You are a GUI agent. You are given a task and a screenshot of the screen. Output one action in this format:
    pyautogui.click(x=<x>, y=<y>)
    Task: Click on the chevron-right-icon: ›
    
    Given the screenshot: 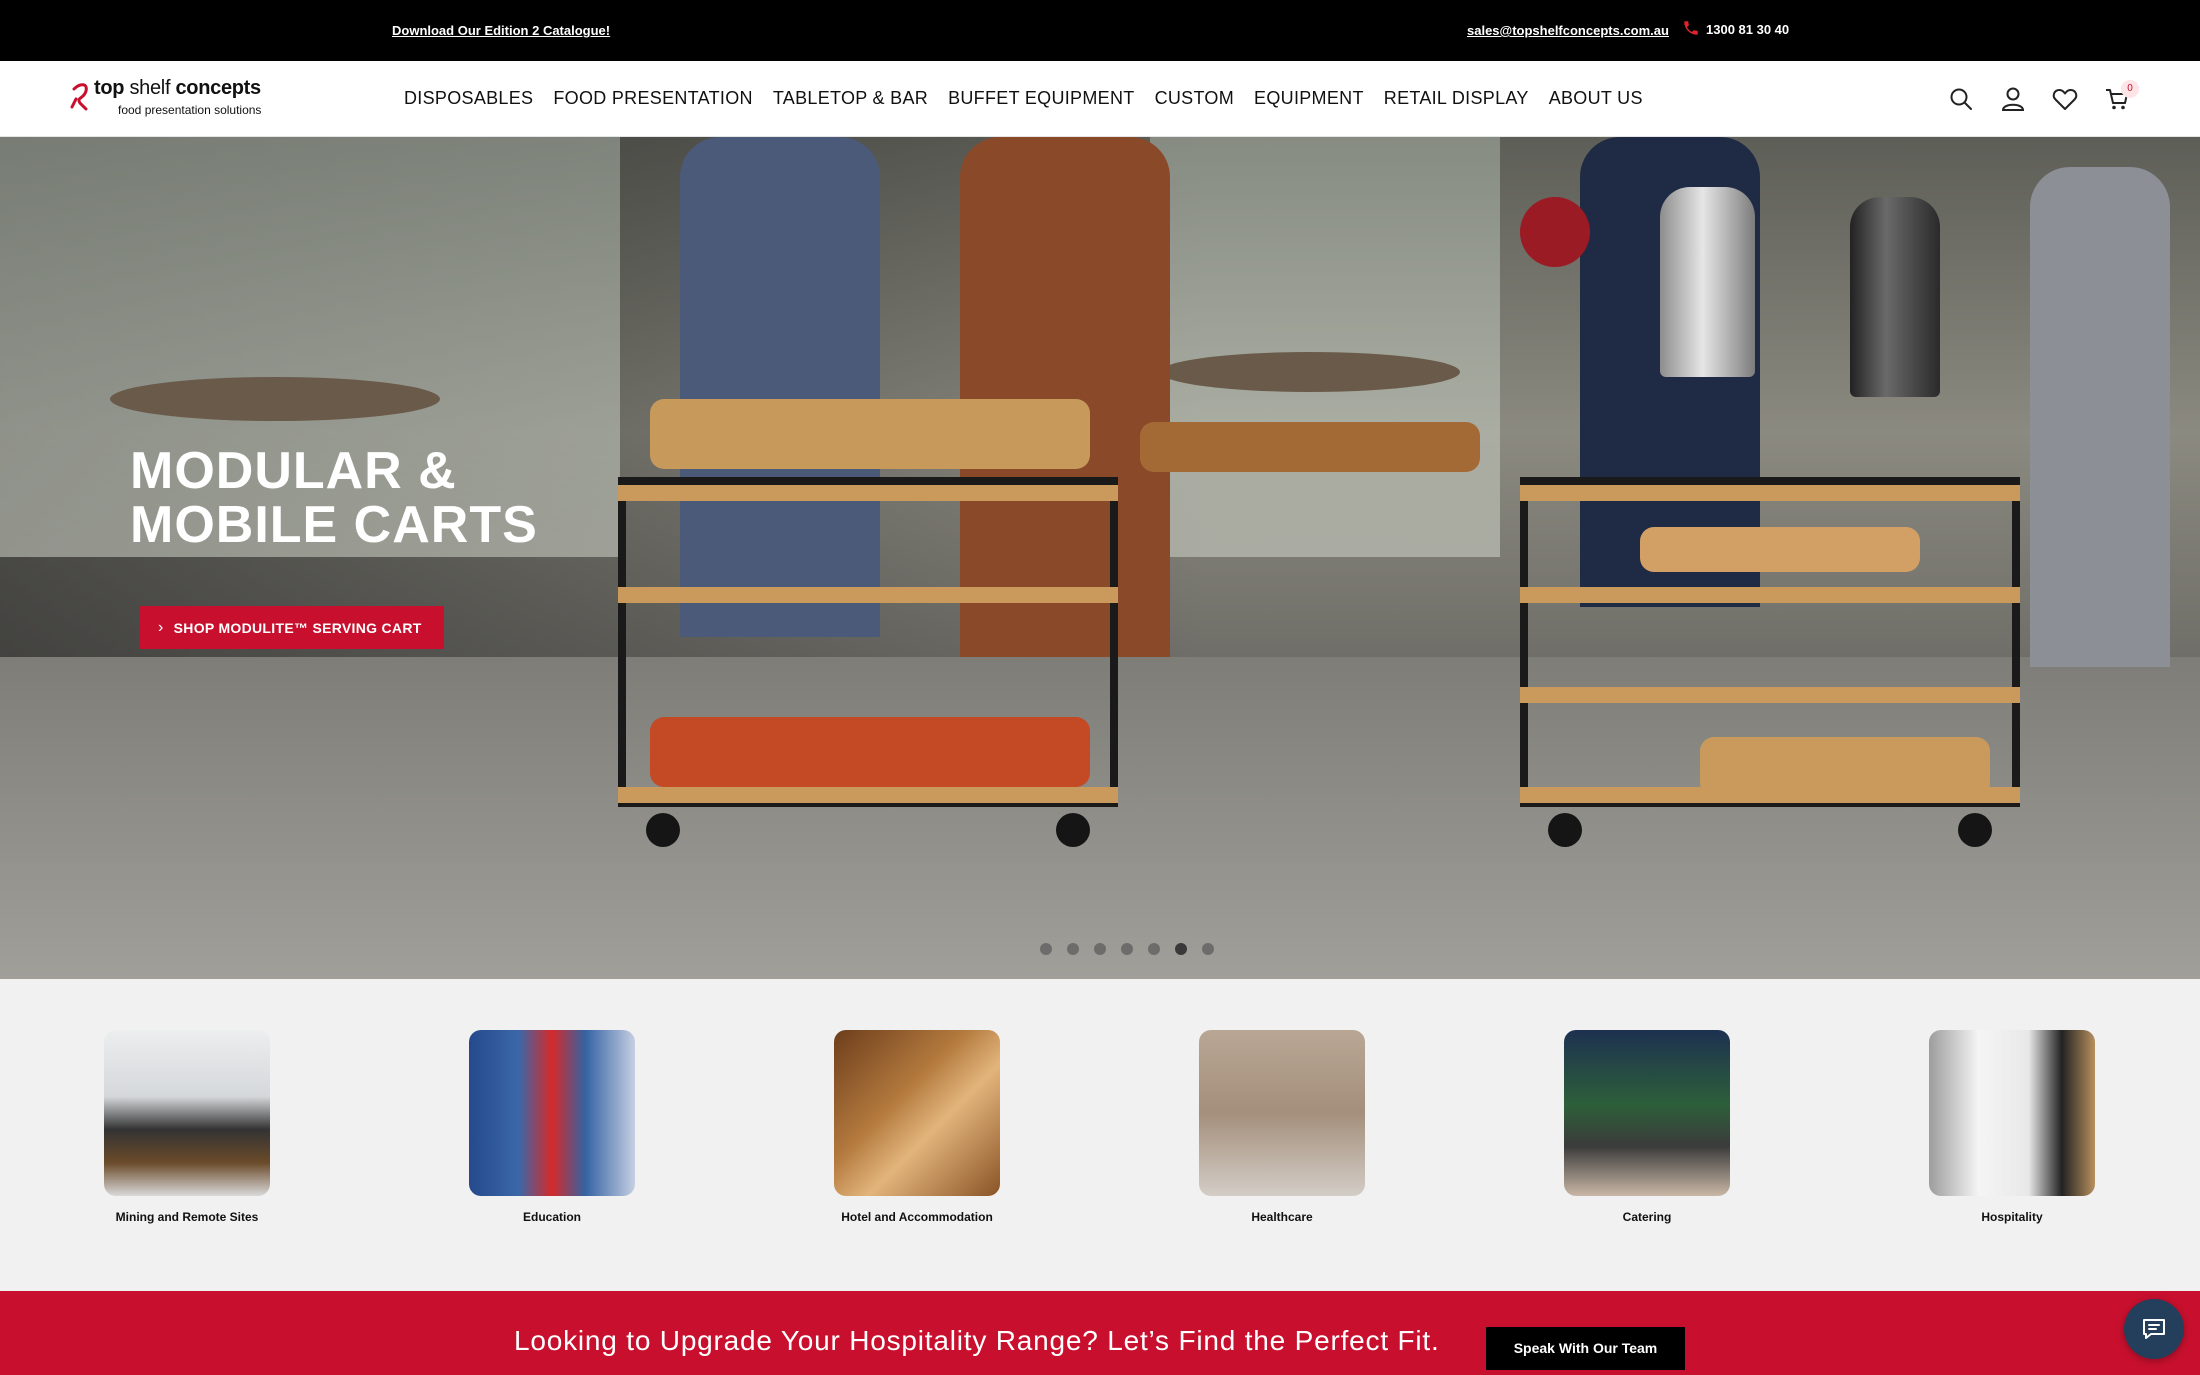 What is the action you would take?
    pyautogui.click(x=161, y=627)
    